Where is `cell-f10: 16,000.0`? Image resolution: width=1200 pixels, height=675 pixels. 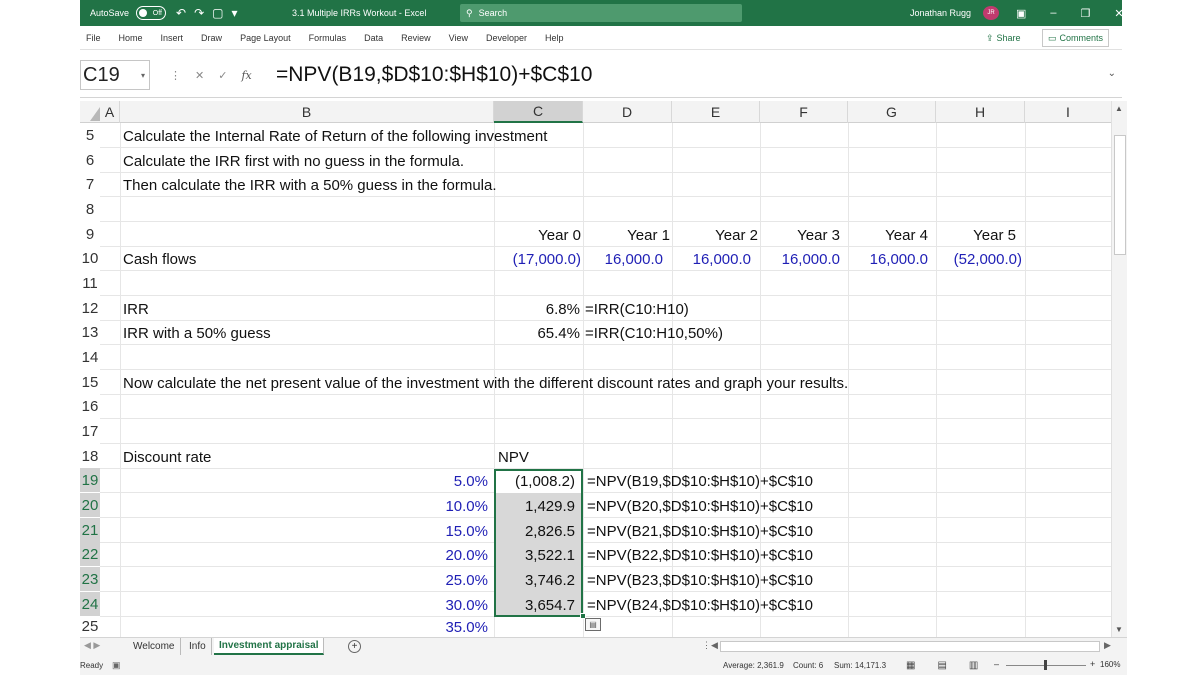 cell-f10: 16,000.0 is located at coordinates (800, 259).